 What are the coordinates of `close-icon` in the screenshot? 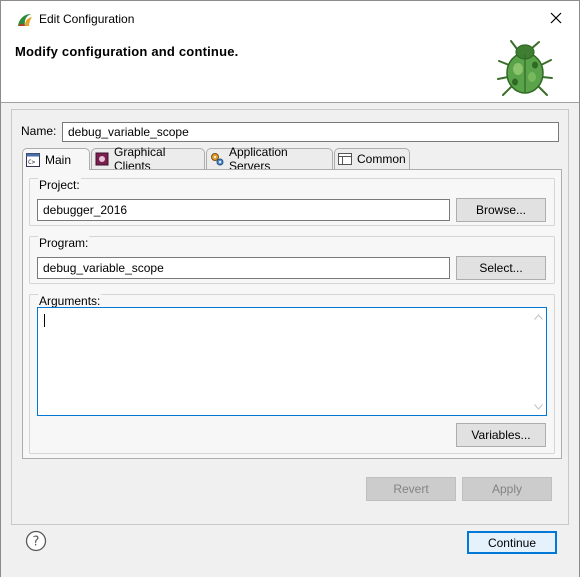 It's located at (556, 19).